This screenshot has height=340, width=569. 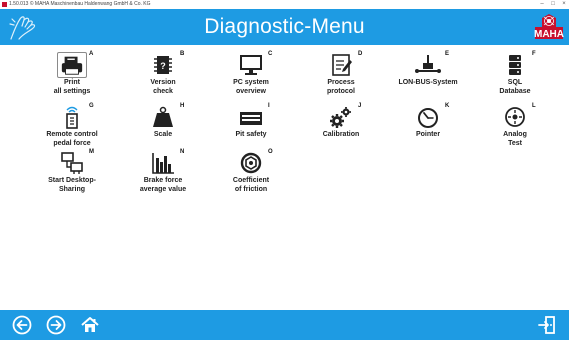 What do you see at coordinates (251, 134) in the screenshot?
I see `item-label: Pit safety` at bounding box center [251, 134].